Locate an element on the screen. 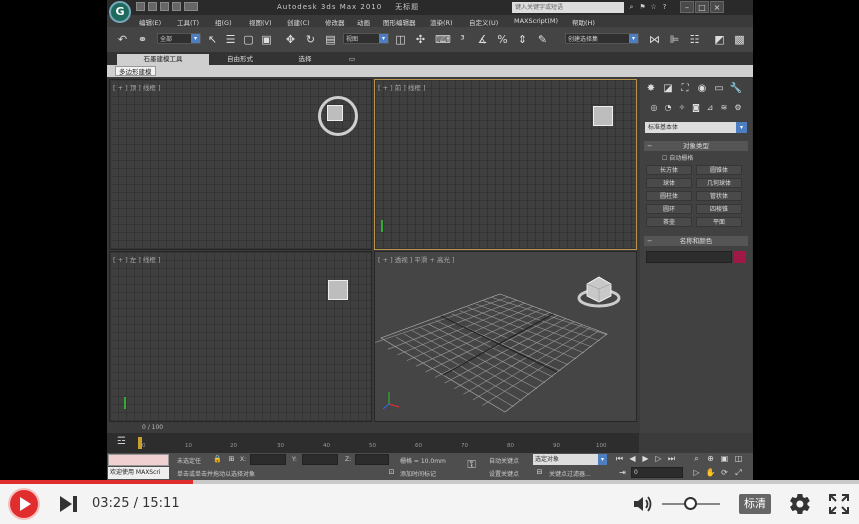  project-folder-icon is located at coordinates (191, 6).